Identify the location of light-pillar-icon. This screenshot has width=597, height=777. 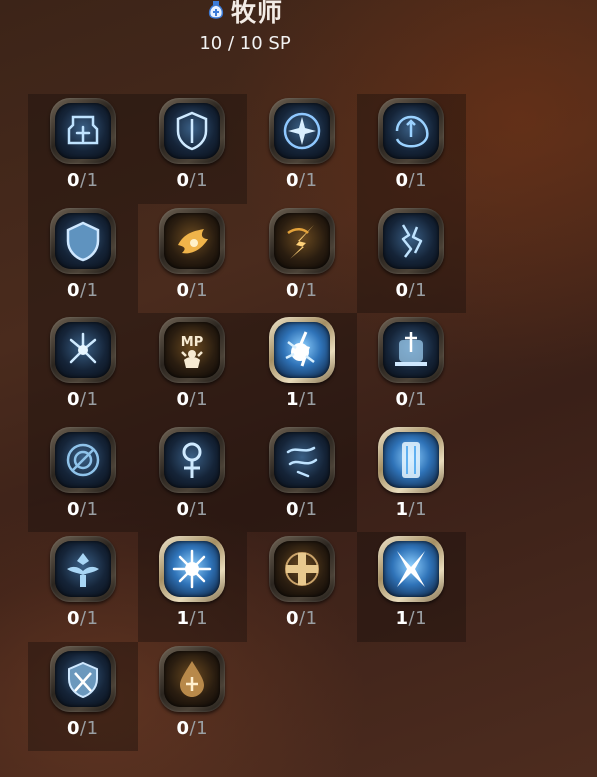
(411, 459).